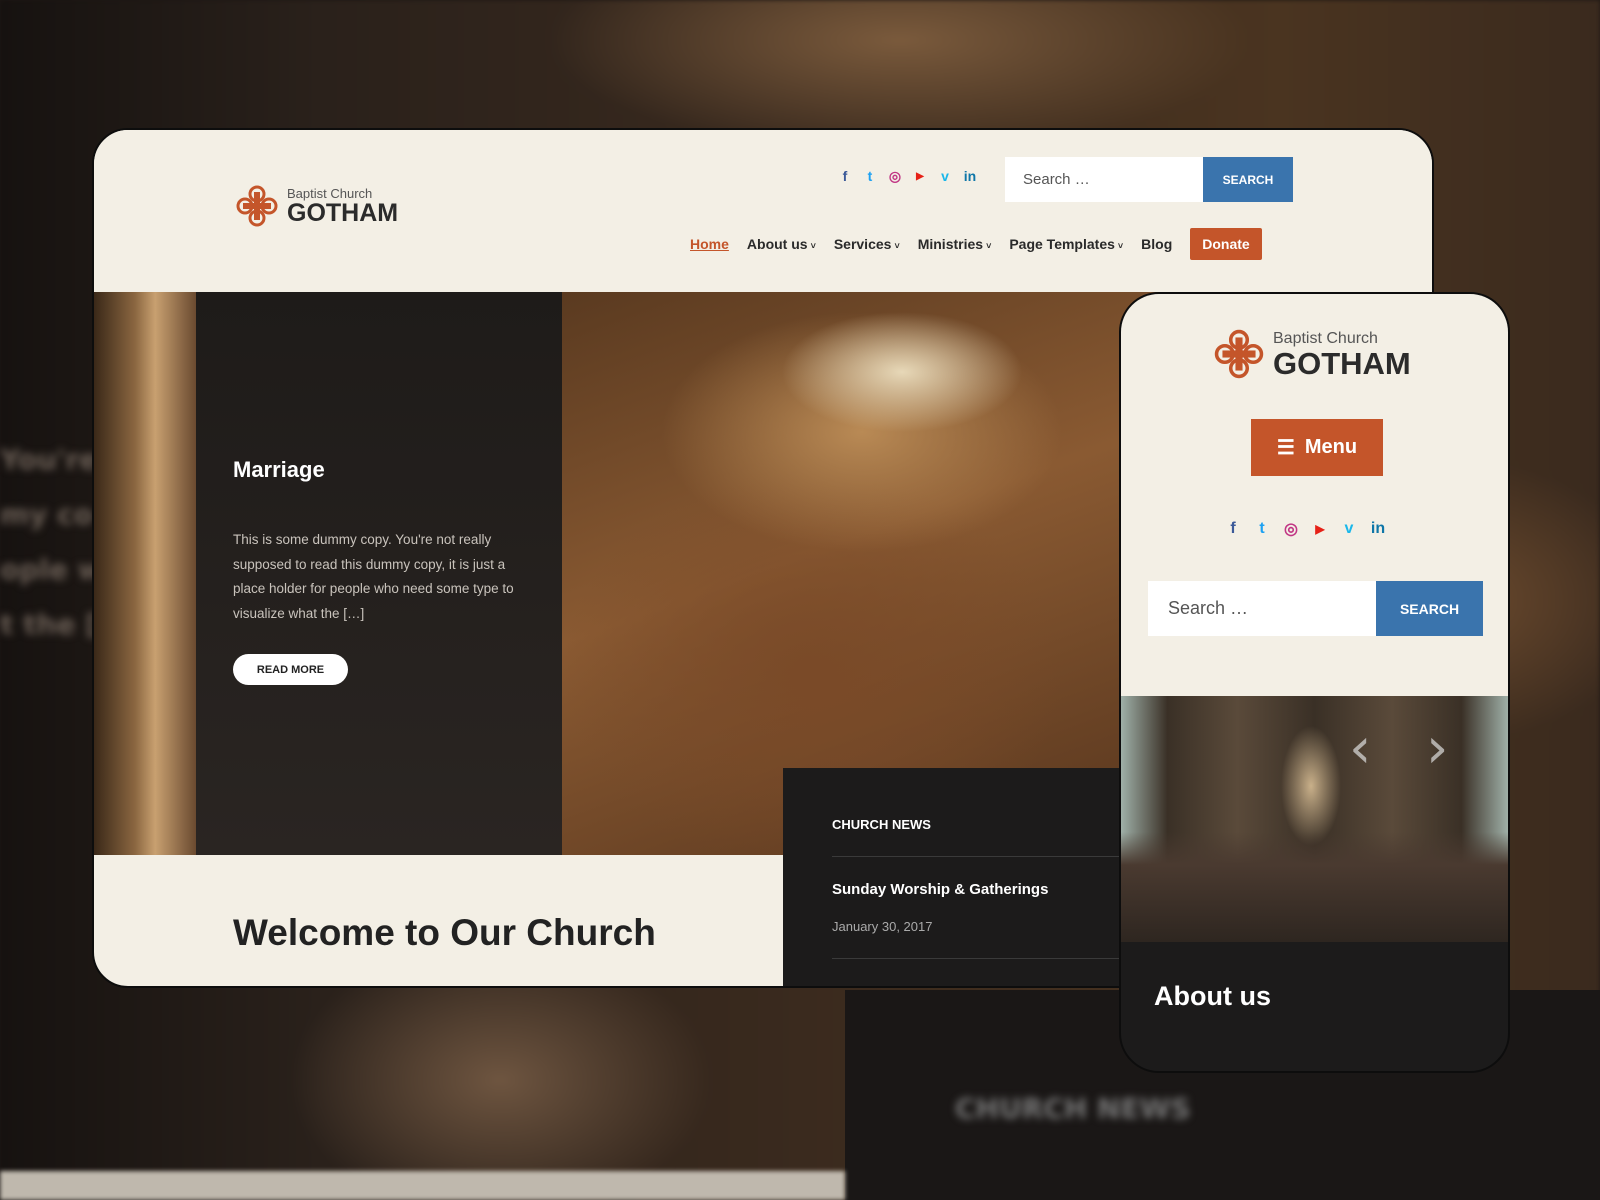 The image size is (1600, 1200). I want to click on background-blurred-news: CHURCH NEWS, so click(1073, 1108).